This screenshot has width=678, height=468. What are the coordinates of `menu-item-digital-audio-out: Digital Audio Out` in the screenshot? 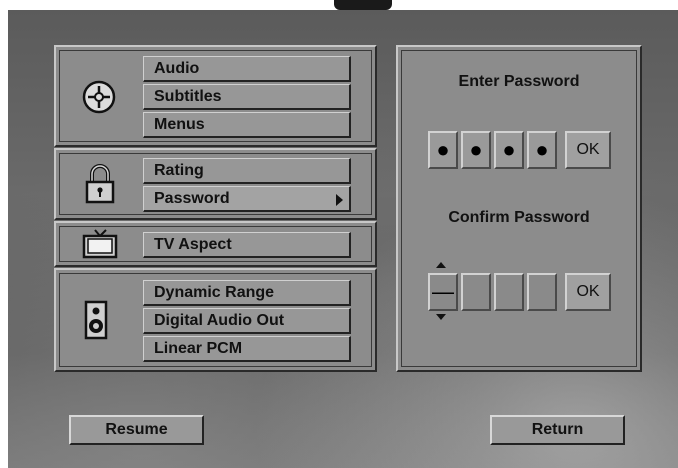 It's located at (247, 321).